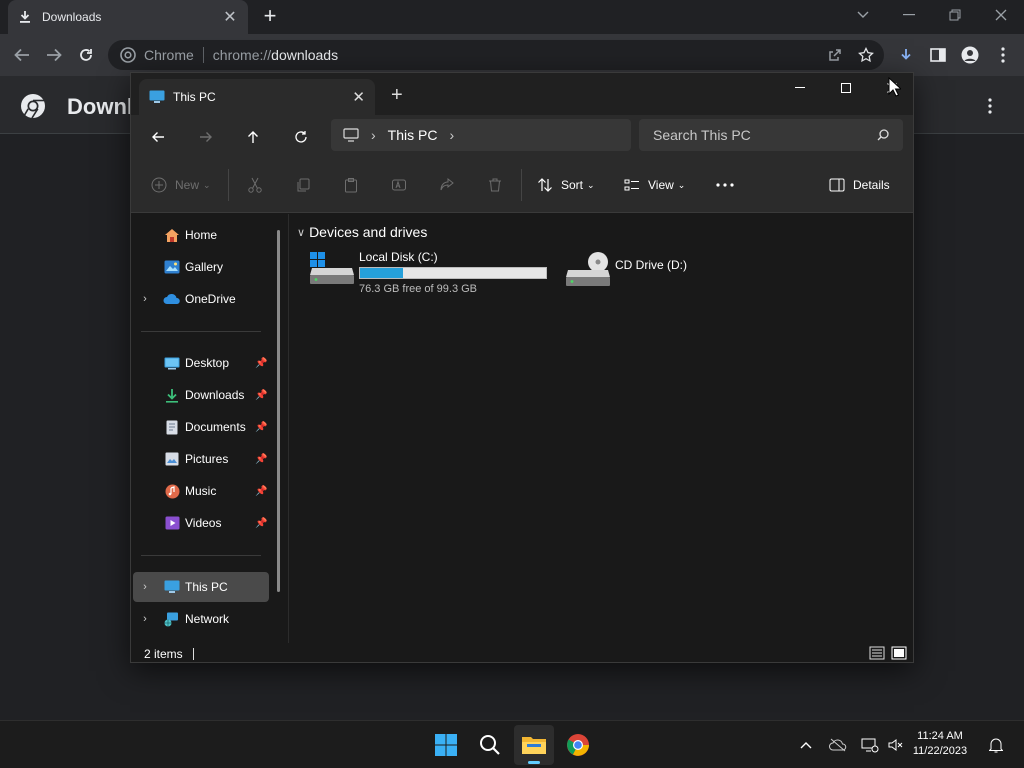 The width and height of the screenshot is (1024, 768). I want to click on gallery-icon, so click(172, 267).